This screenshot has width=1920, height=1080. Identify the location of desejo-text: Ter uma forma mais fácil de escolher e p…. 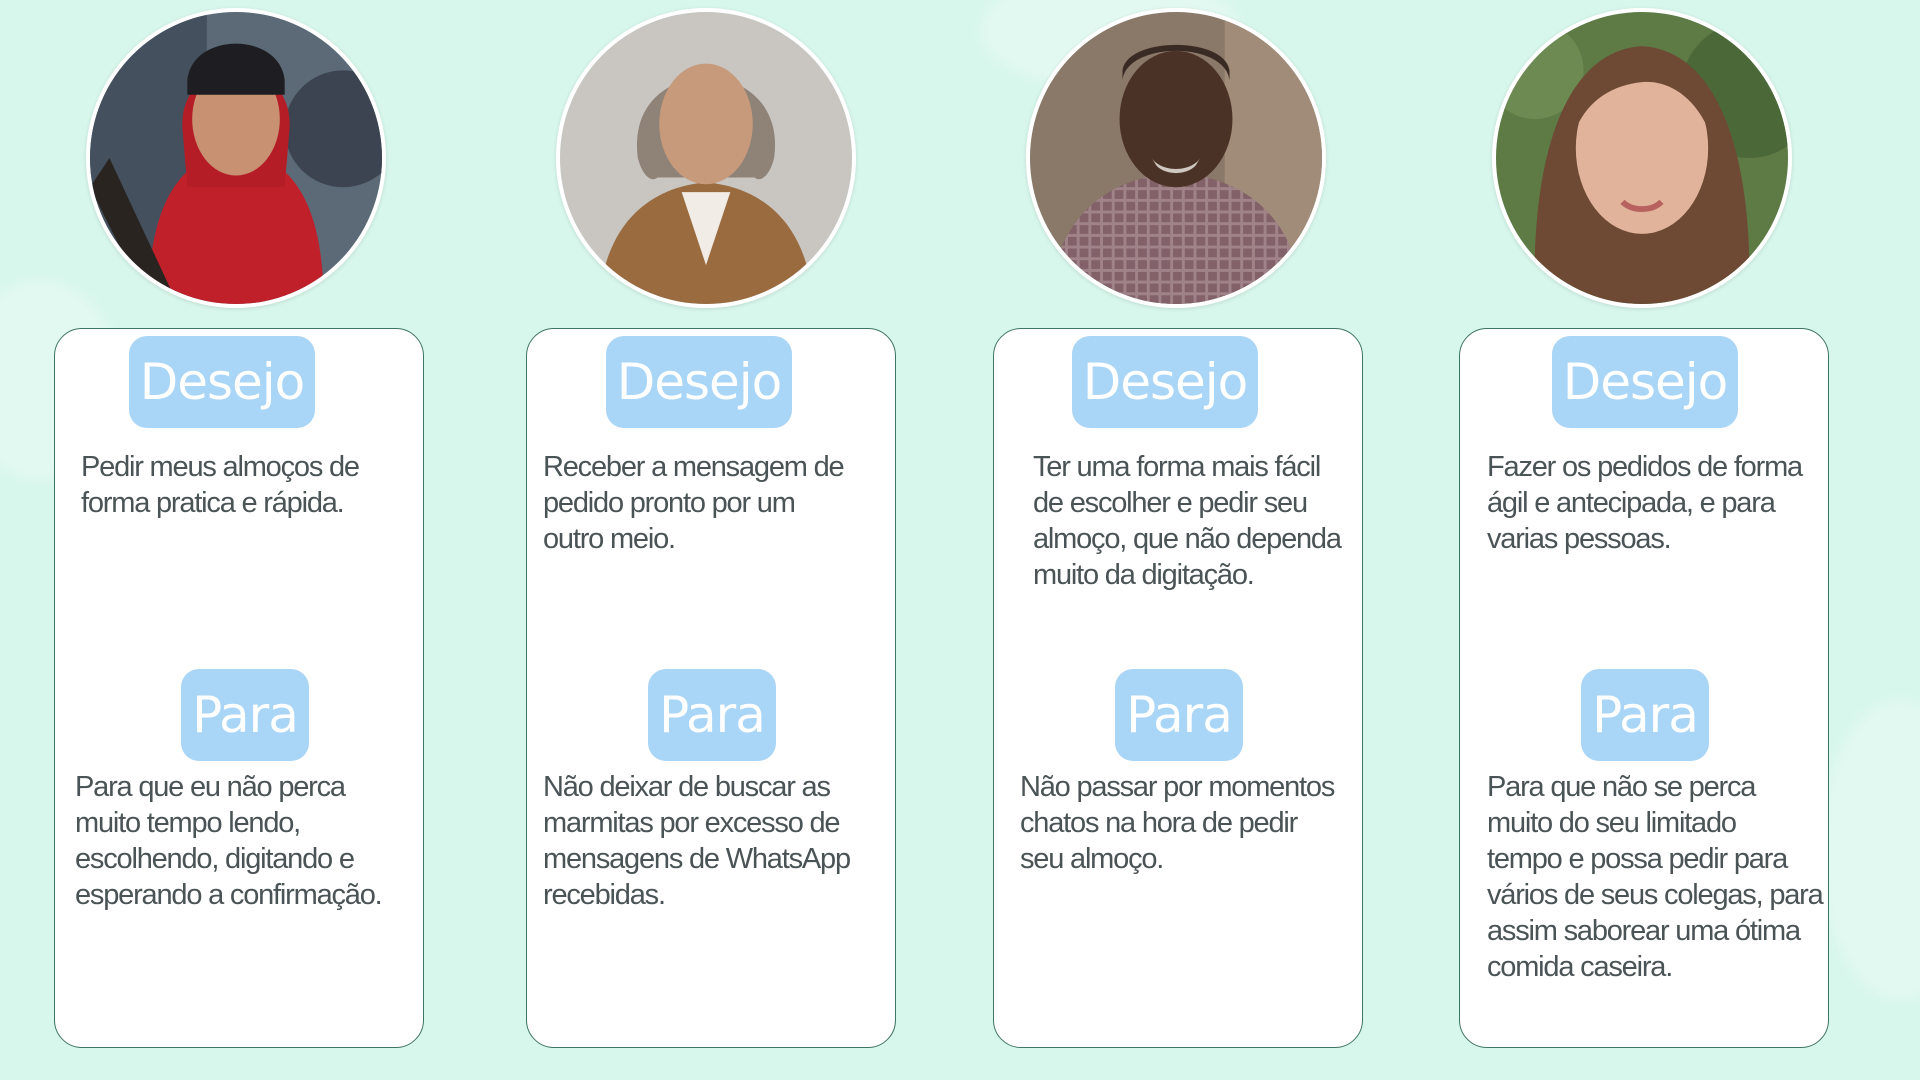
(1187, 521).